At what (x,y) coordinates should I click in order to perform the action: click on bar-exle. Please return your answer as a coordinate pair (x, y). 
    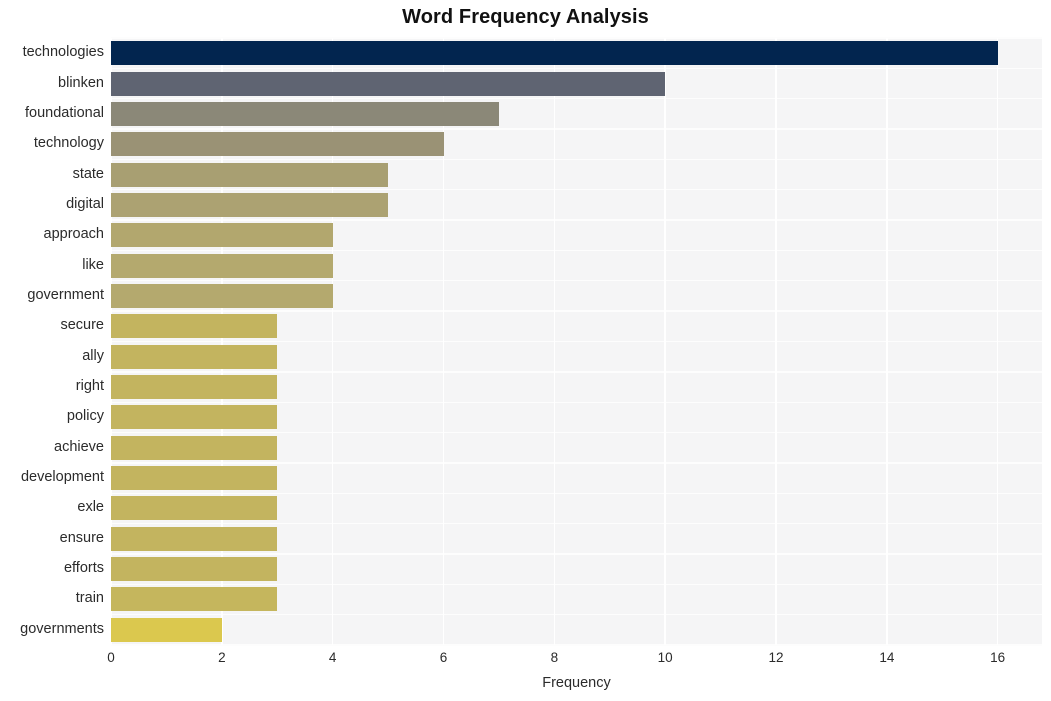
    Looking at the image, I should click on (194, 508).